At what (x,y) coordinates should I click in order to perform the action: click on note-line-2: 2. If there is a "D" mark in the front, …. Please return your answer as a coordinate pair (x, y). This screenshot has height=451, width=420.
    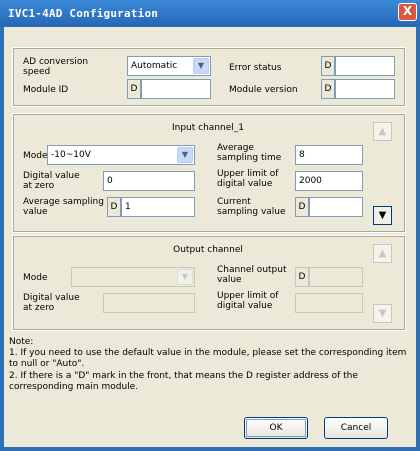
    Looking at the image, I should click on (183, 381).